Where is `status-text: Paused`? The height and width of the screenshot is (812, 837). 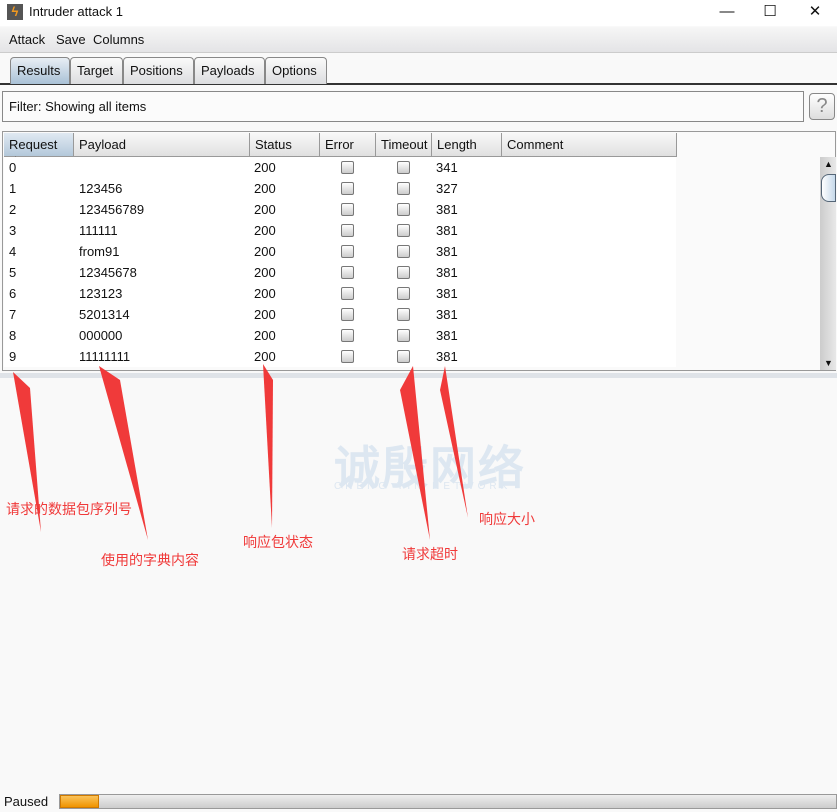
status-text: Paused is located at coordinates (26, 801).